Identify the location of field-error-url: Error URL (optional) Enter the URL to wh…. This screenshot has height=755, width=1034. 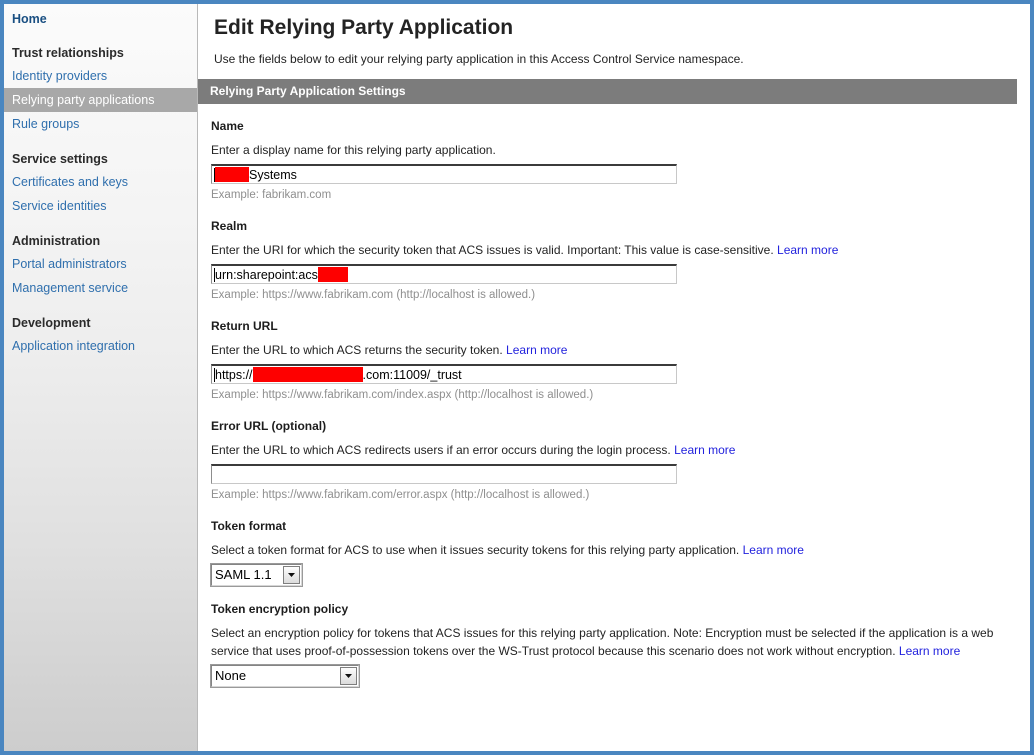
(620, 460).